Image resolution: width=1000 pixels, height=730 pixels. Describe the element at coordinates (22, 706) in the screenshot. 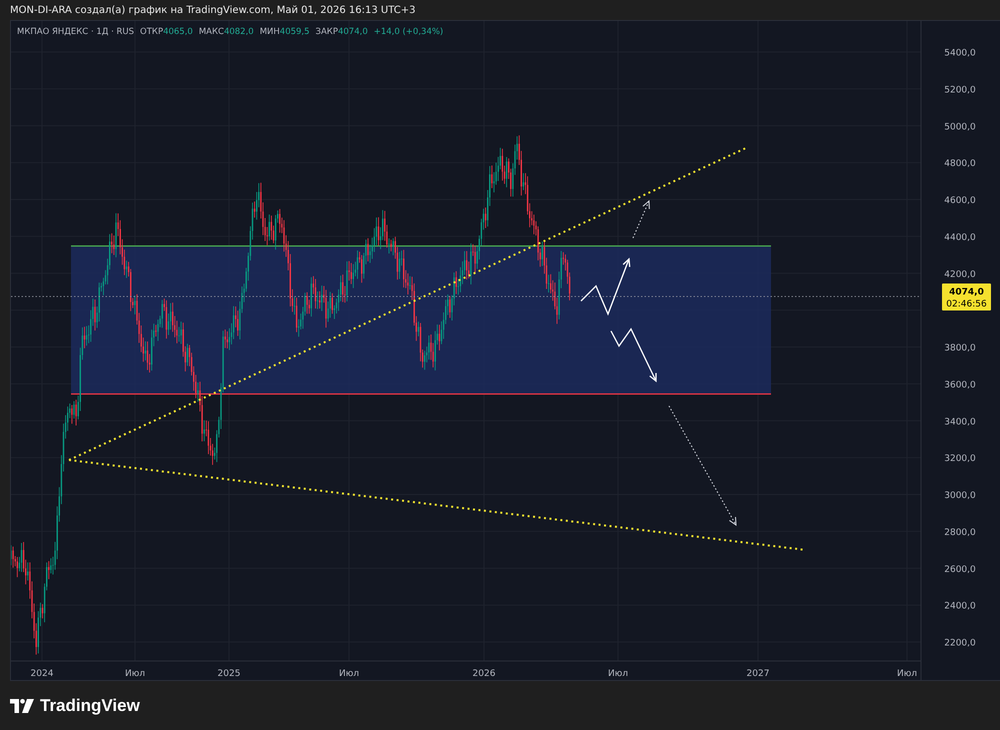

I see `tradingview-logo-icon` at that location.